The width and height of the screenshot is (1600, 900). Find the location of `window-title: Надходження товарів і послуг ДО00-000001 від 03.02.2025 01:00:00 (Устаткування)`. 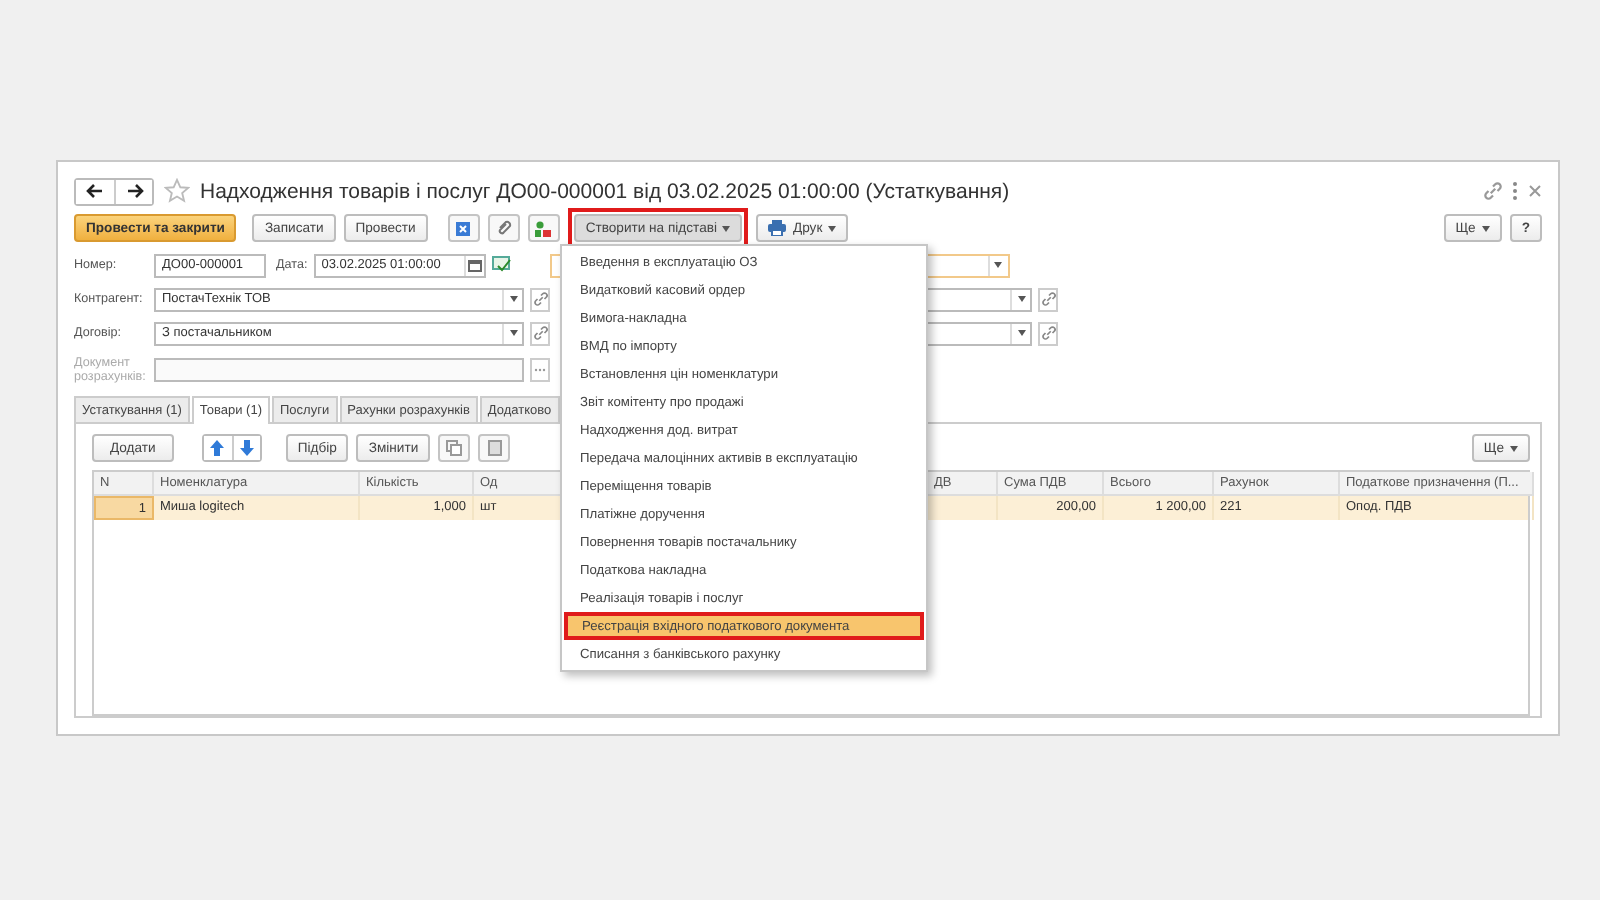

window-title: Надходження товарів і послуг ДО00-000001 від 03.02.2025 01:00:00 (Устаткування) is located at coordinates (605, 191).